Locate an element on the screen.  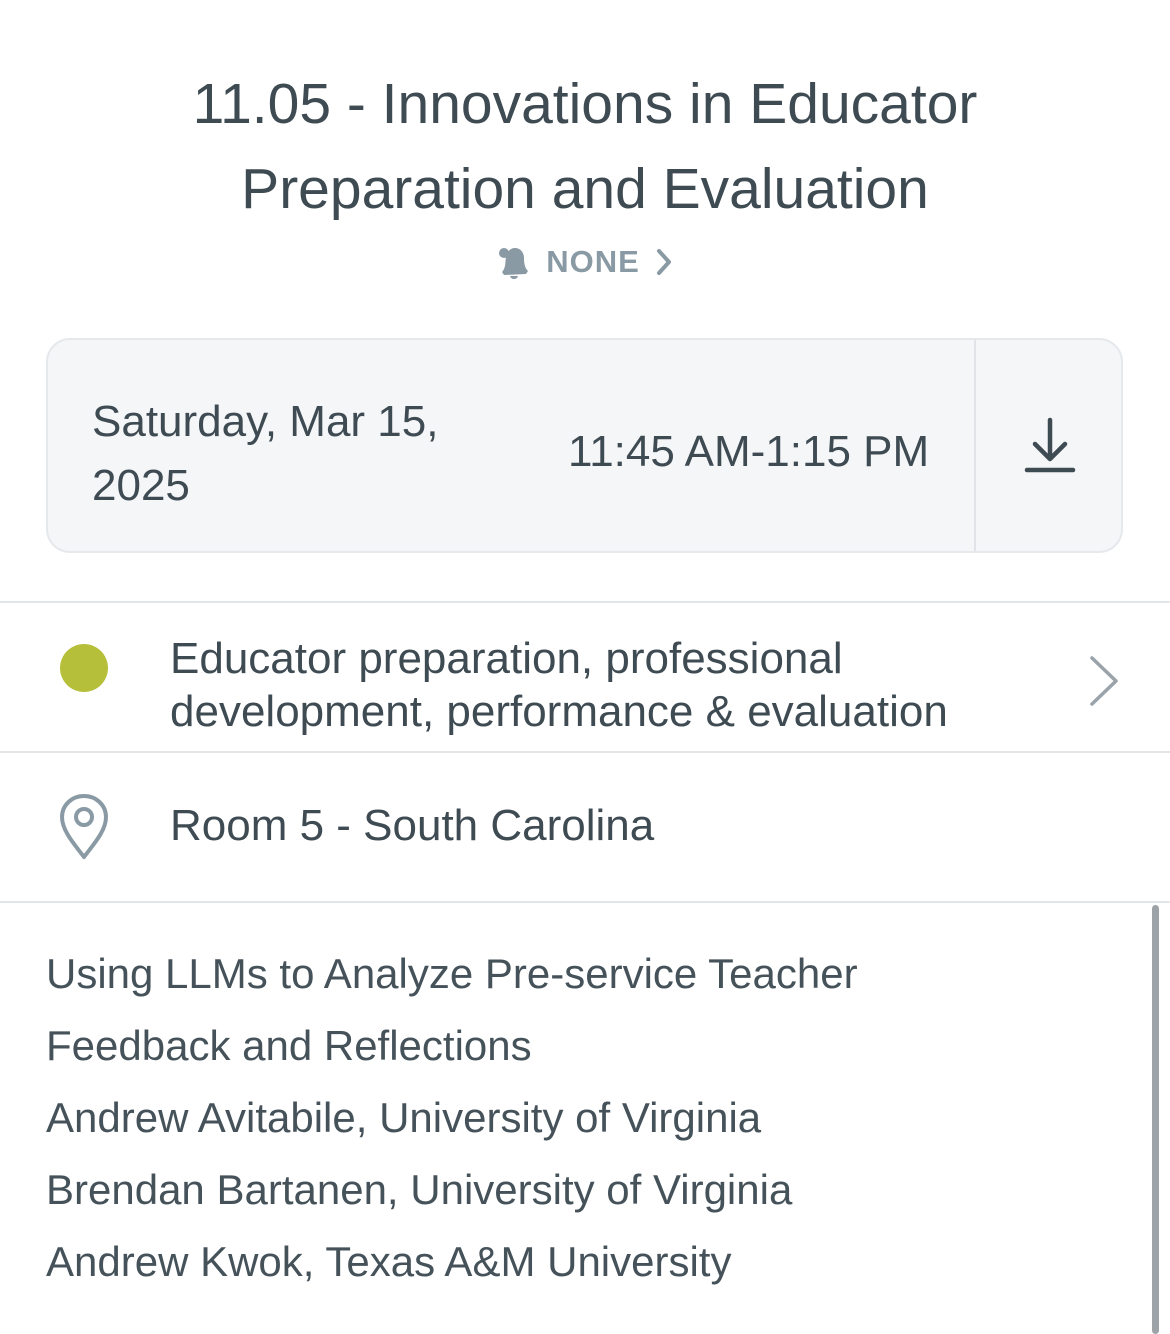
reminder-label: NONE is located at coordinates (593, 261).